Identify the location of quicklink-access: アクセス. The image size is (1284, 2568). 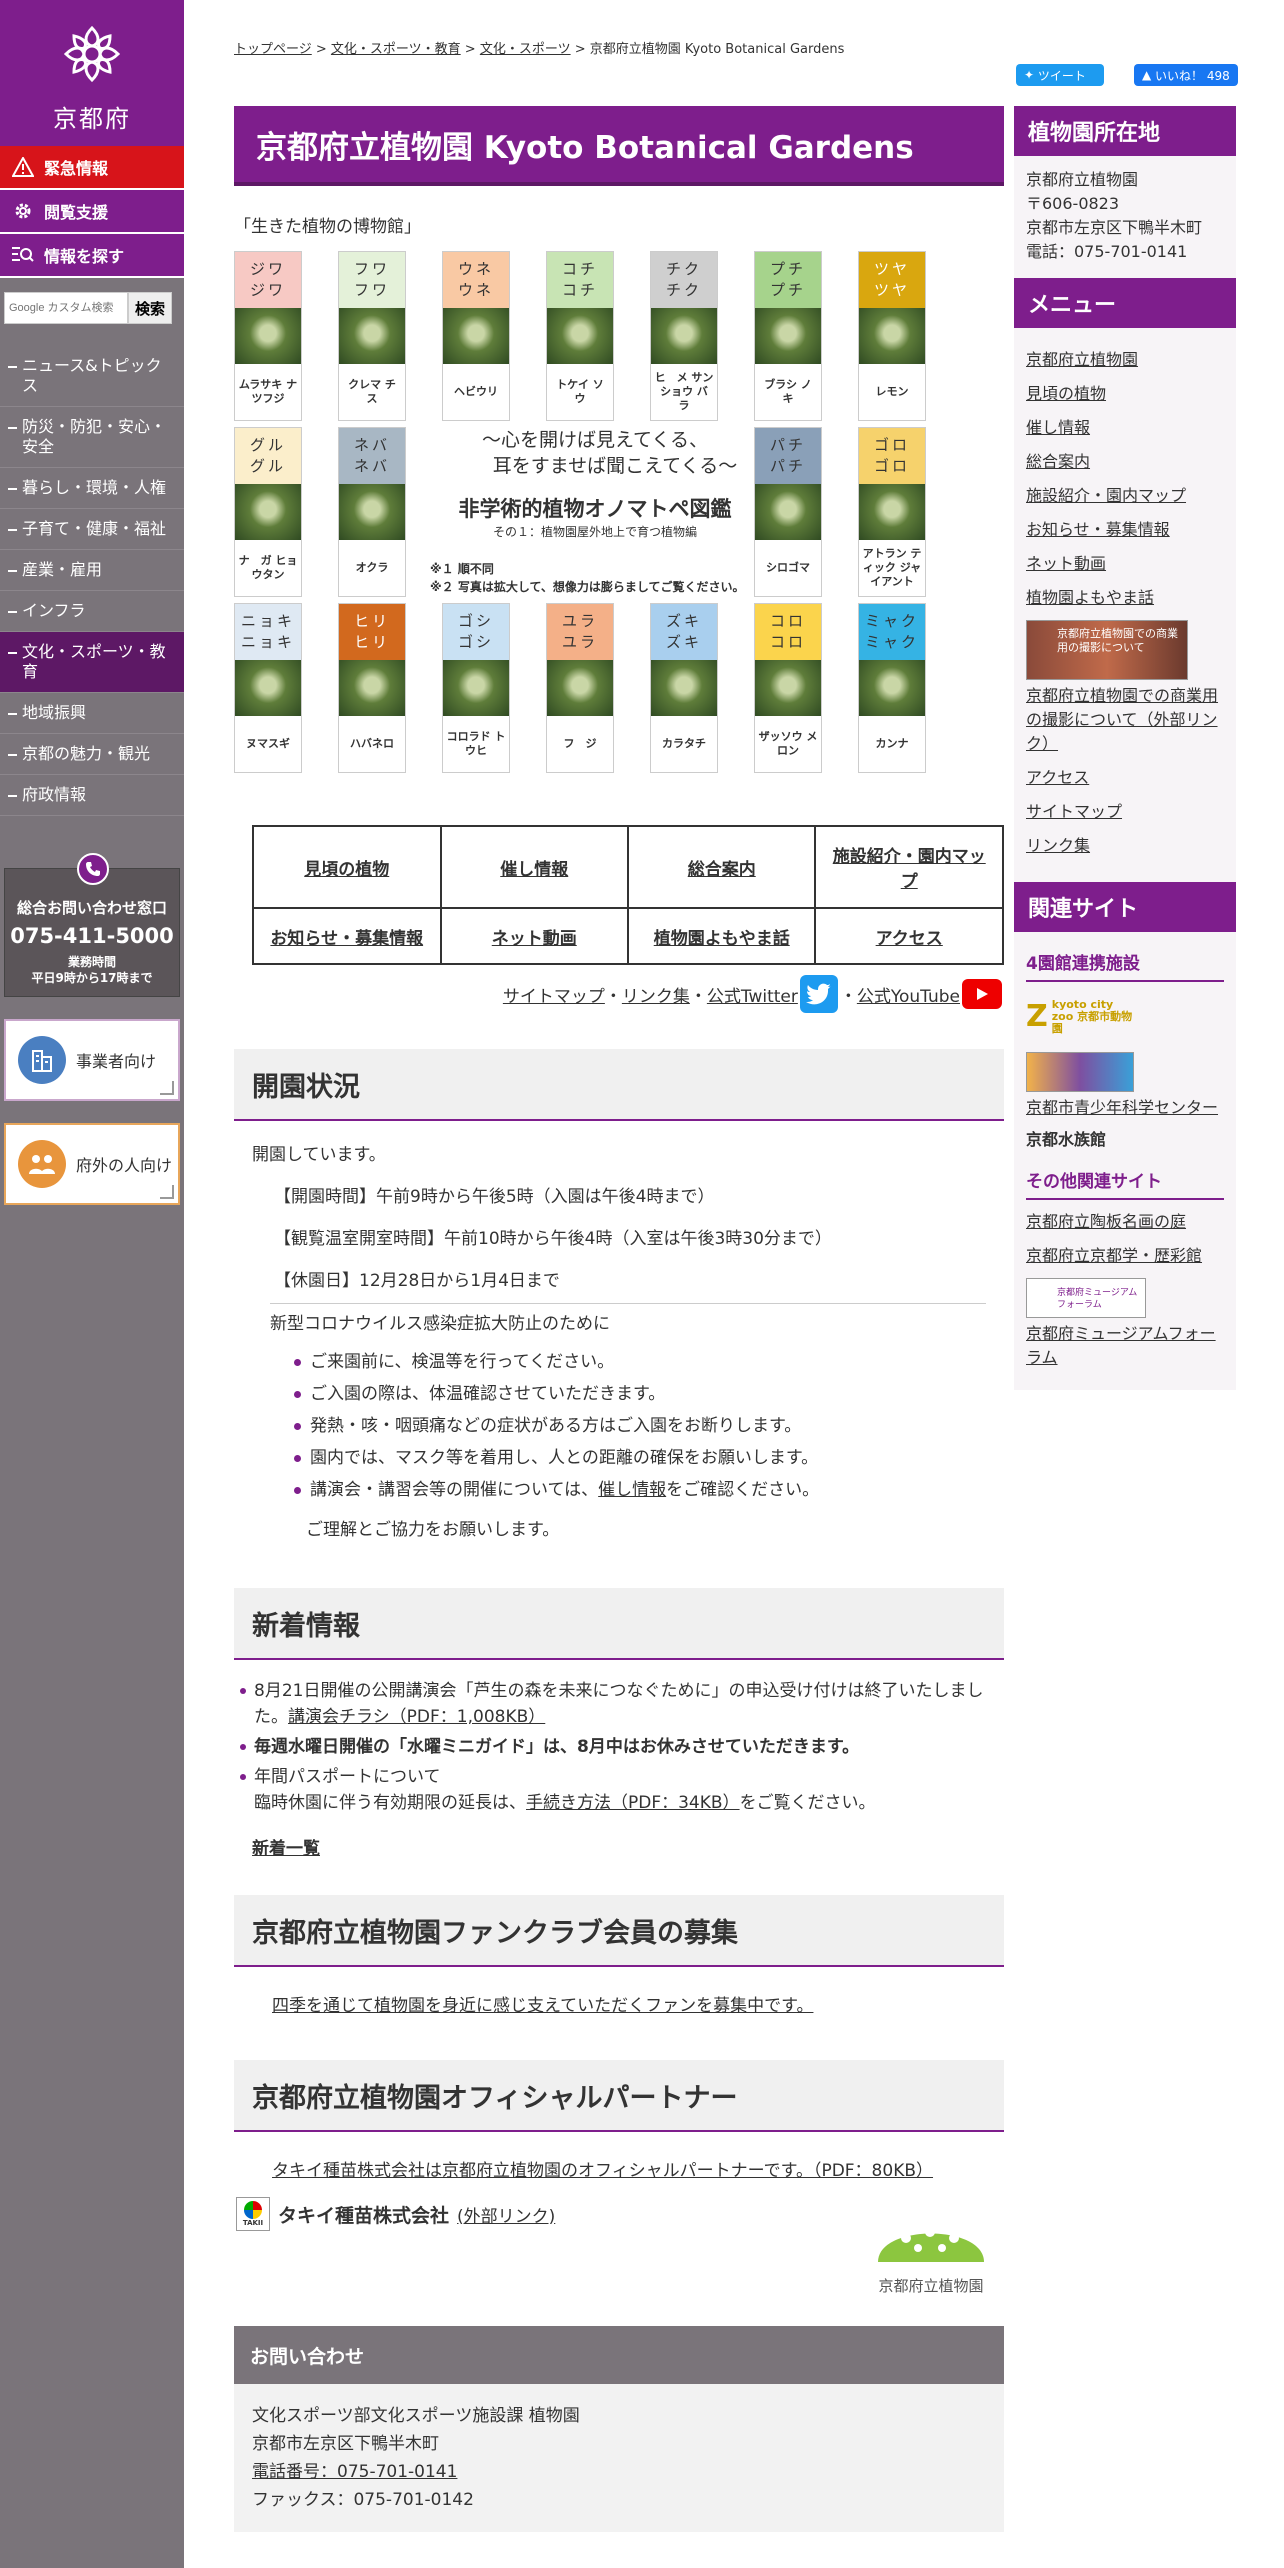
(909, 936).